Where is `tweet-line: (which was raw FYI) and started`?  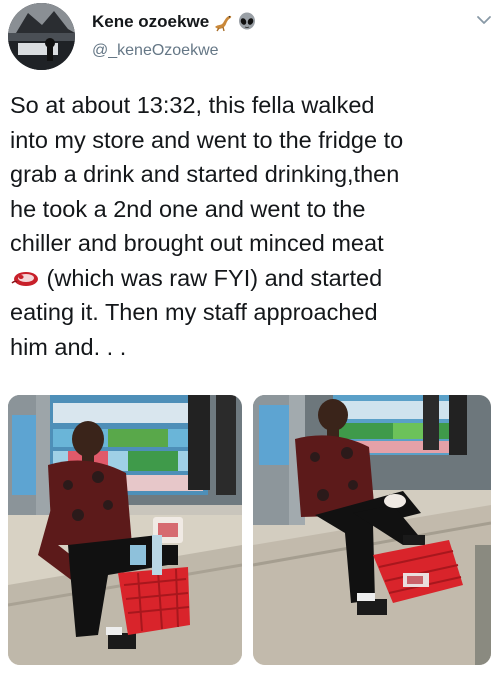
tweet-line: (which was raw FYI) and started is located at coordinates (211, 277).